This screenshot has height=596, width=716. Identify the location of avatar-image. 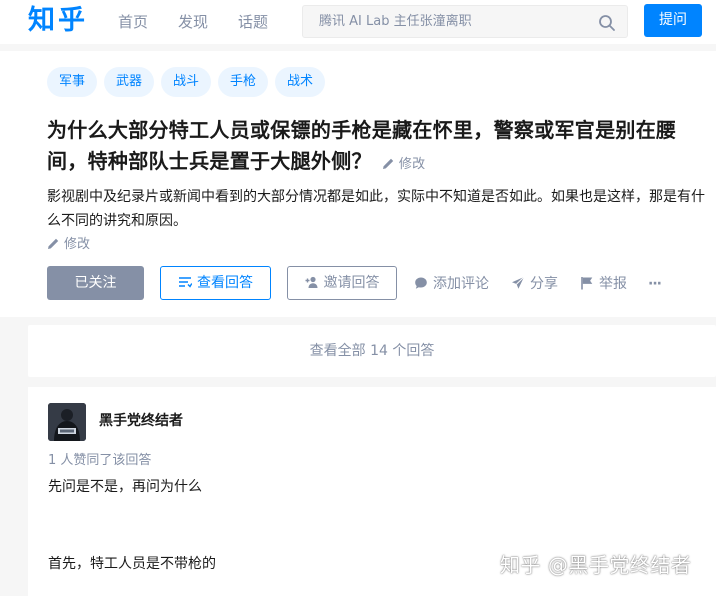
(67, 422).